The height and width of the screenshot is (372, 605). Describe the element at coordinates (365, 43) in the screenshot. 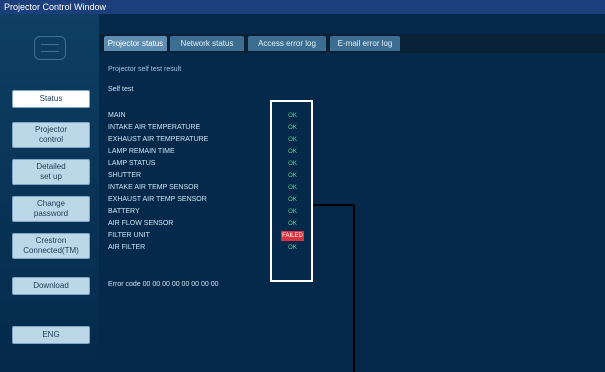

I see `tab-email-error-log: E-mail error log` at that location.